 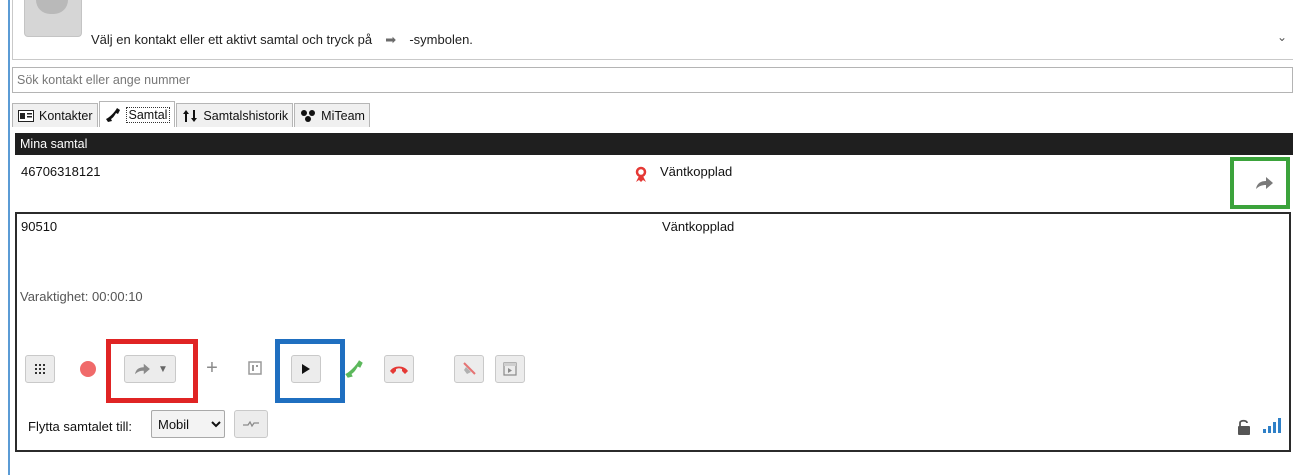 I want to click on info-message-after: -symbolen., so click(x=441, y=39).